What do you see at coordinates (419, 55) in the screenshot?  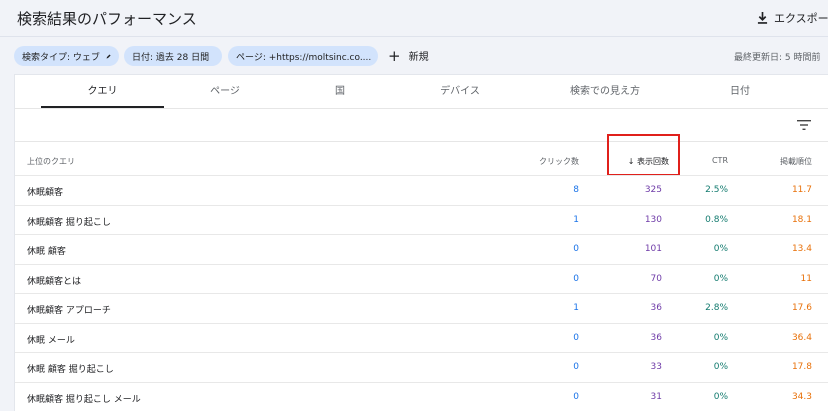 I see `add-filter-label: 新規` at bounding box center [419, 55].